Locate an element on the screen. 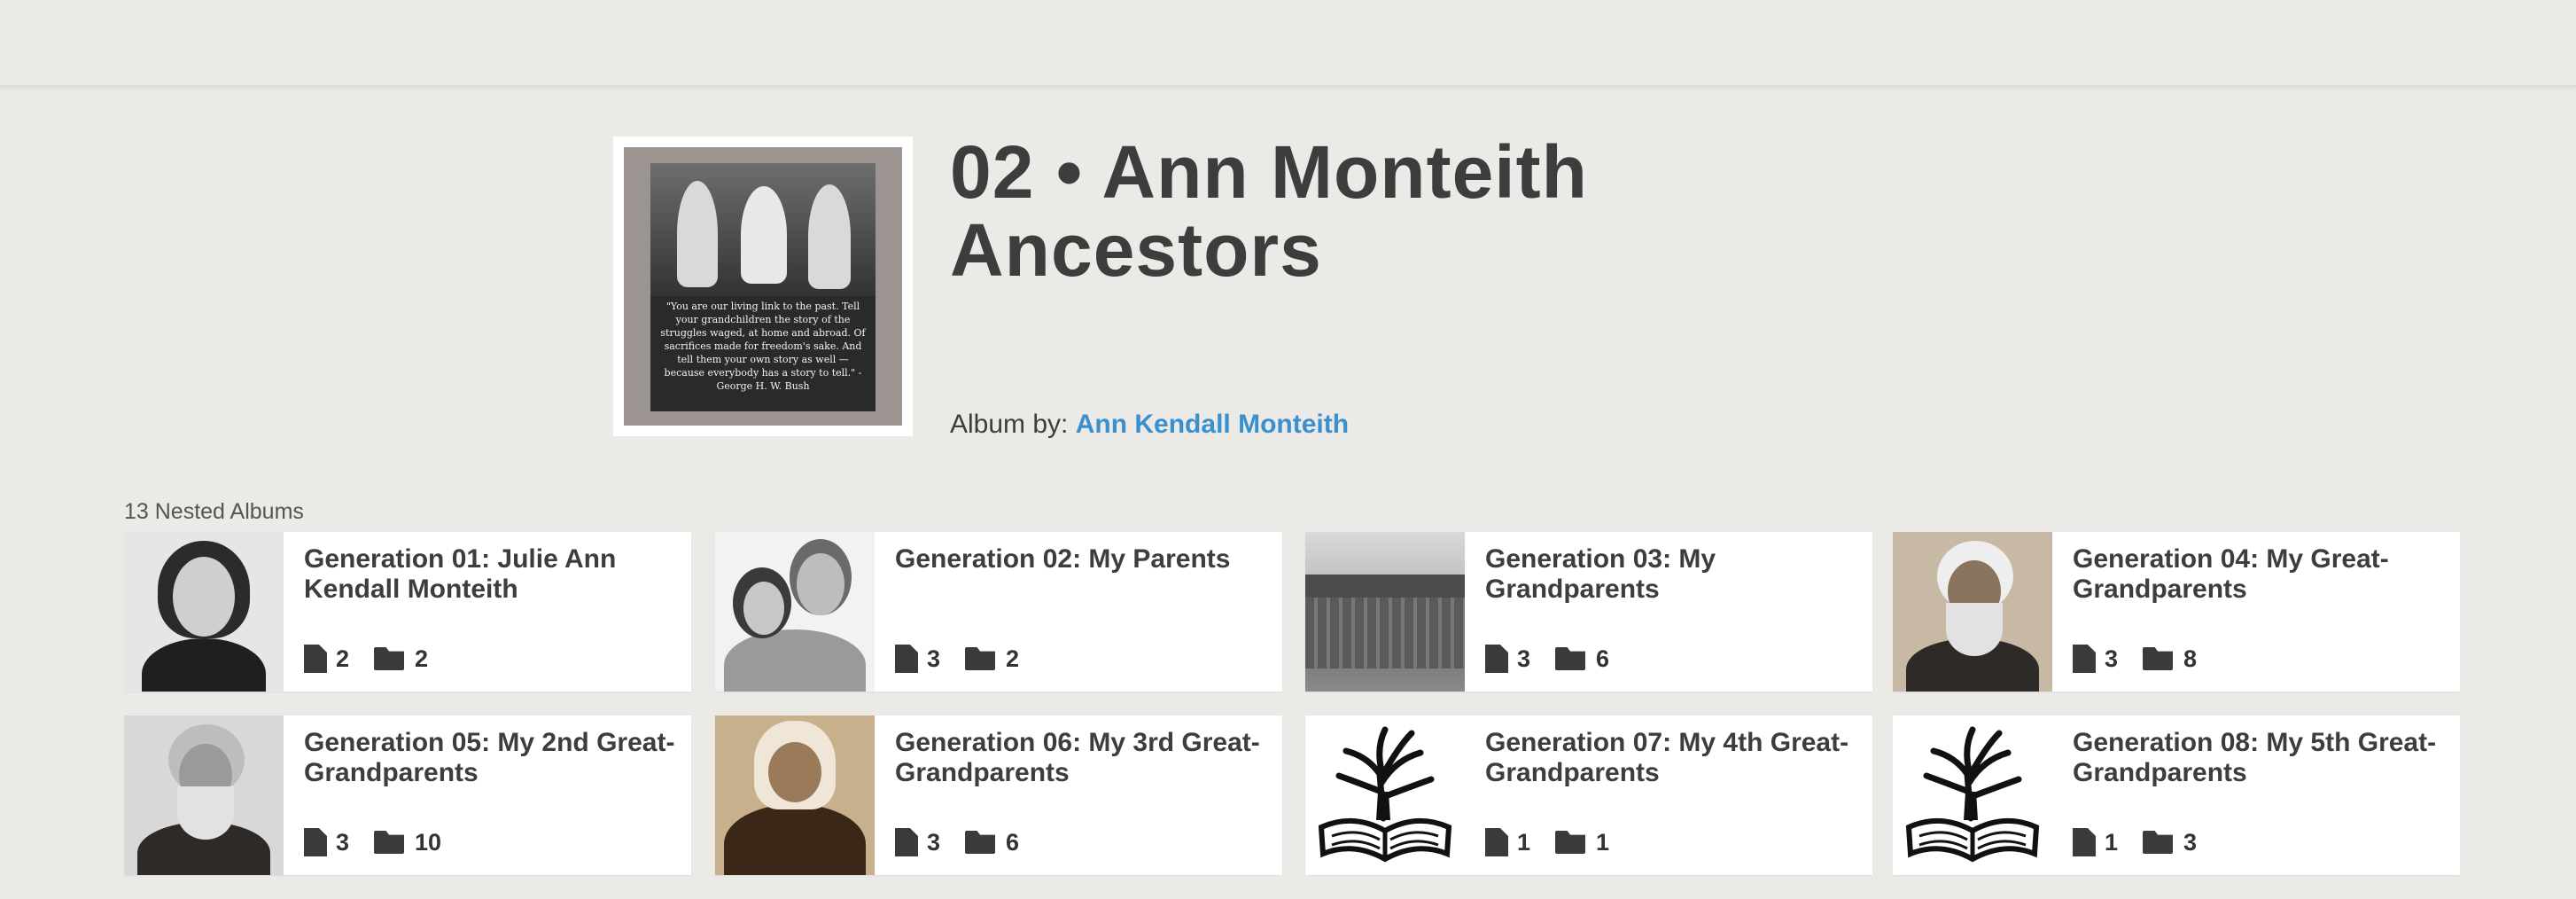  album-card-stats: 3 10 is located at coordinates (373, 842).